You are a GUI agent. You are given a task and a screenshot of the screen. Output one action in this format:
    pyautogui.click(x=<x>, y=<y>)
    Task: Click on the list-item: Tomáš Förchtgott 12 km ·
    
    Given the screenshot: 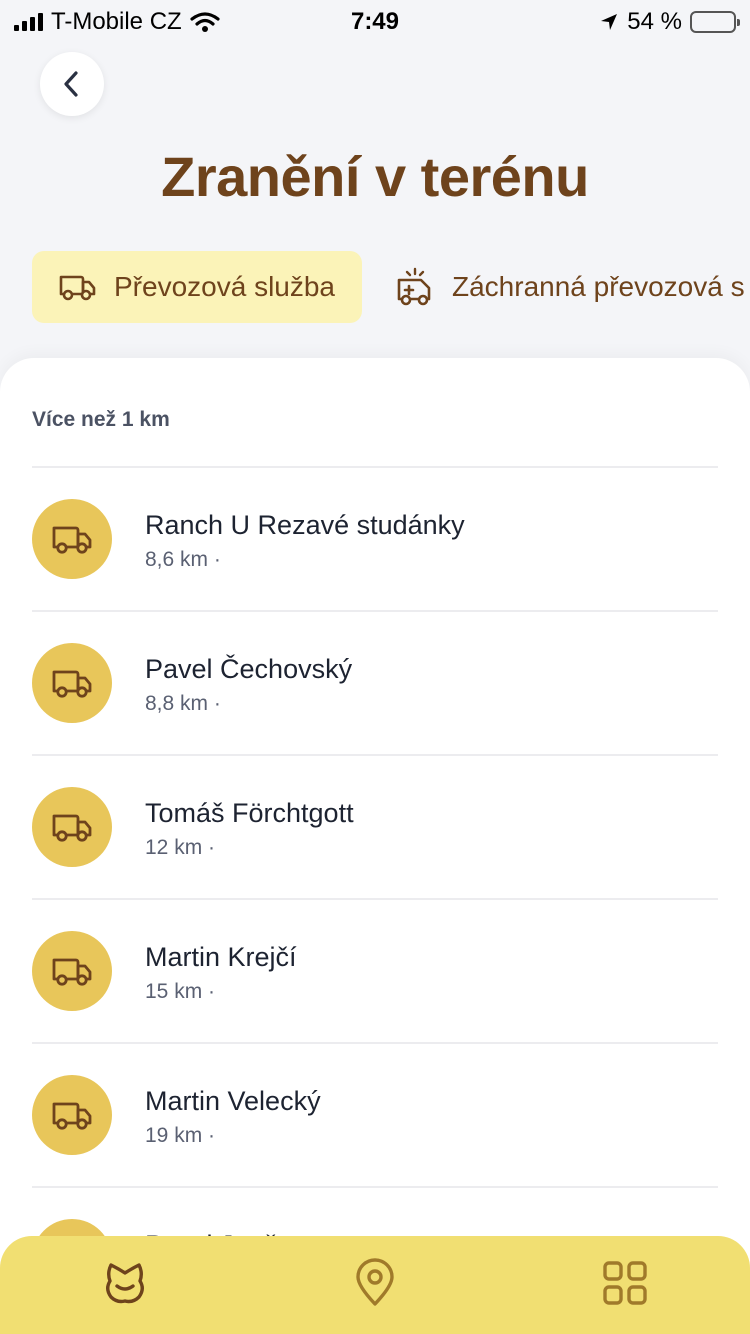 What is the action you would take?
    pyautogui.click(x=375, y=826)
    